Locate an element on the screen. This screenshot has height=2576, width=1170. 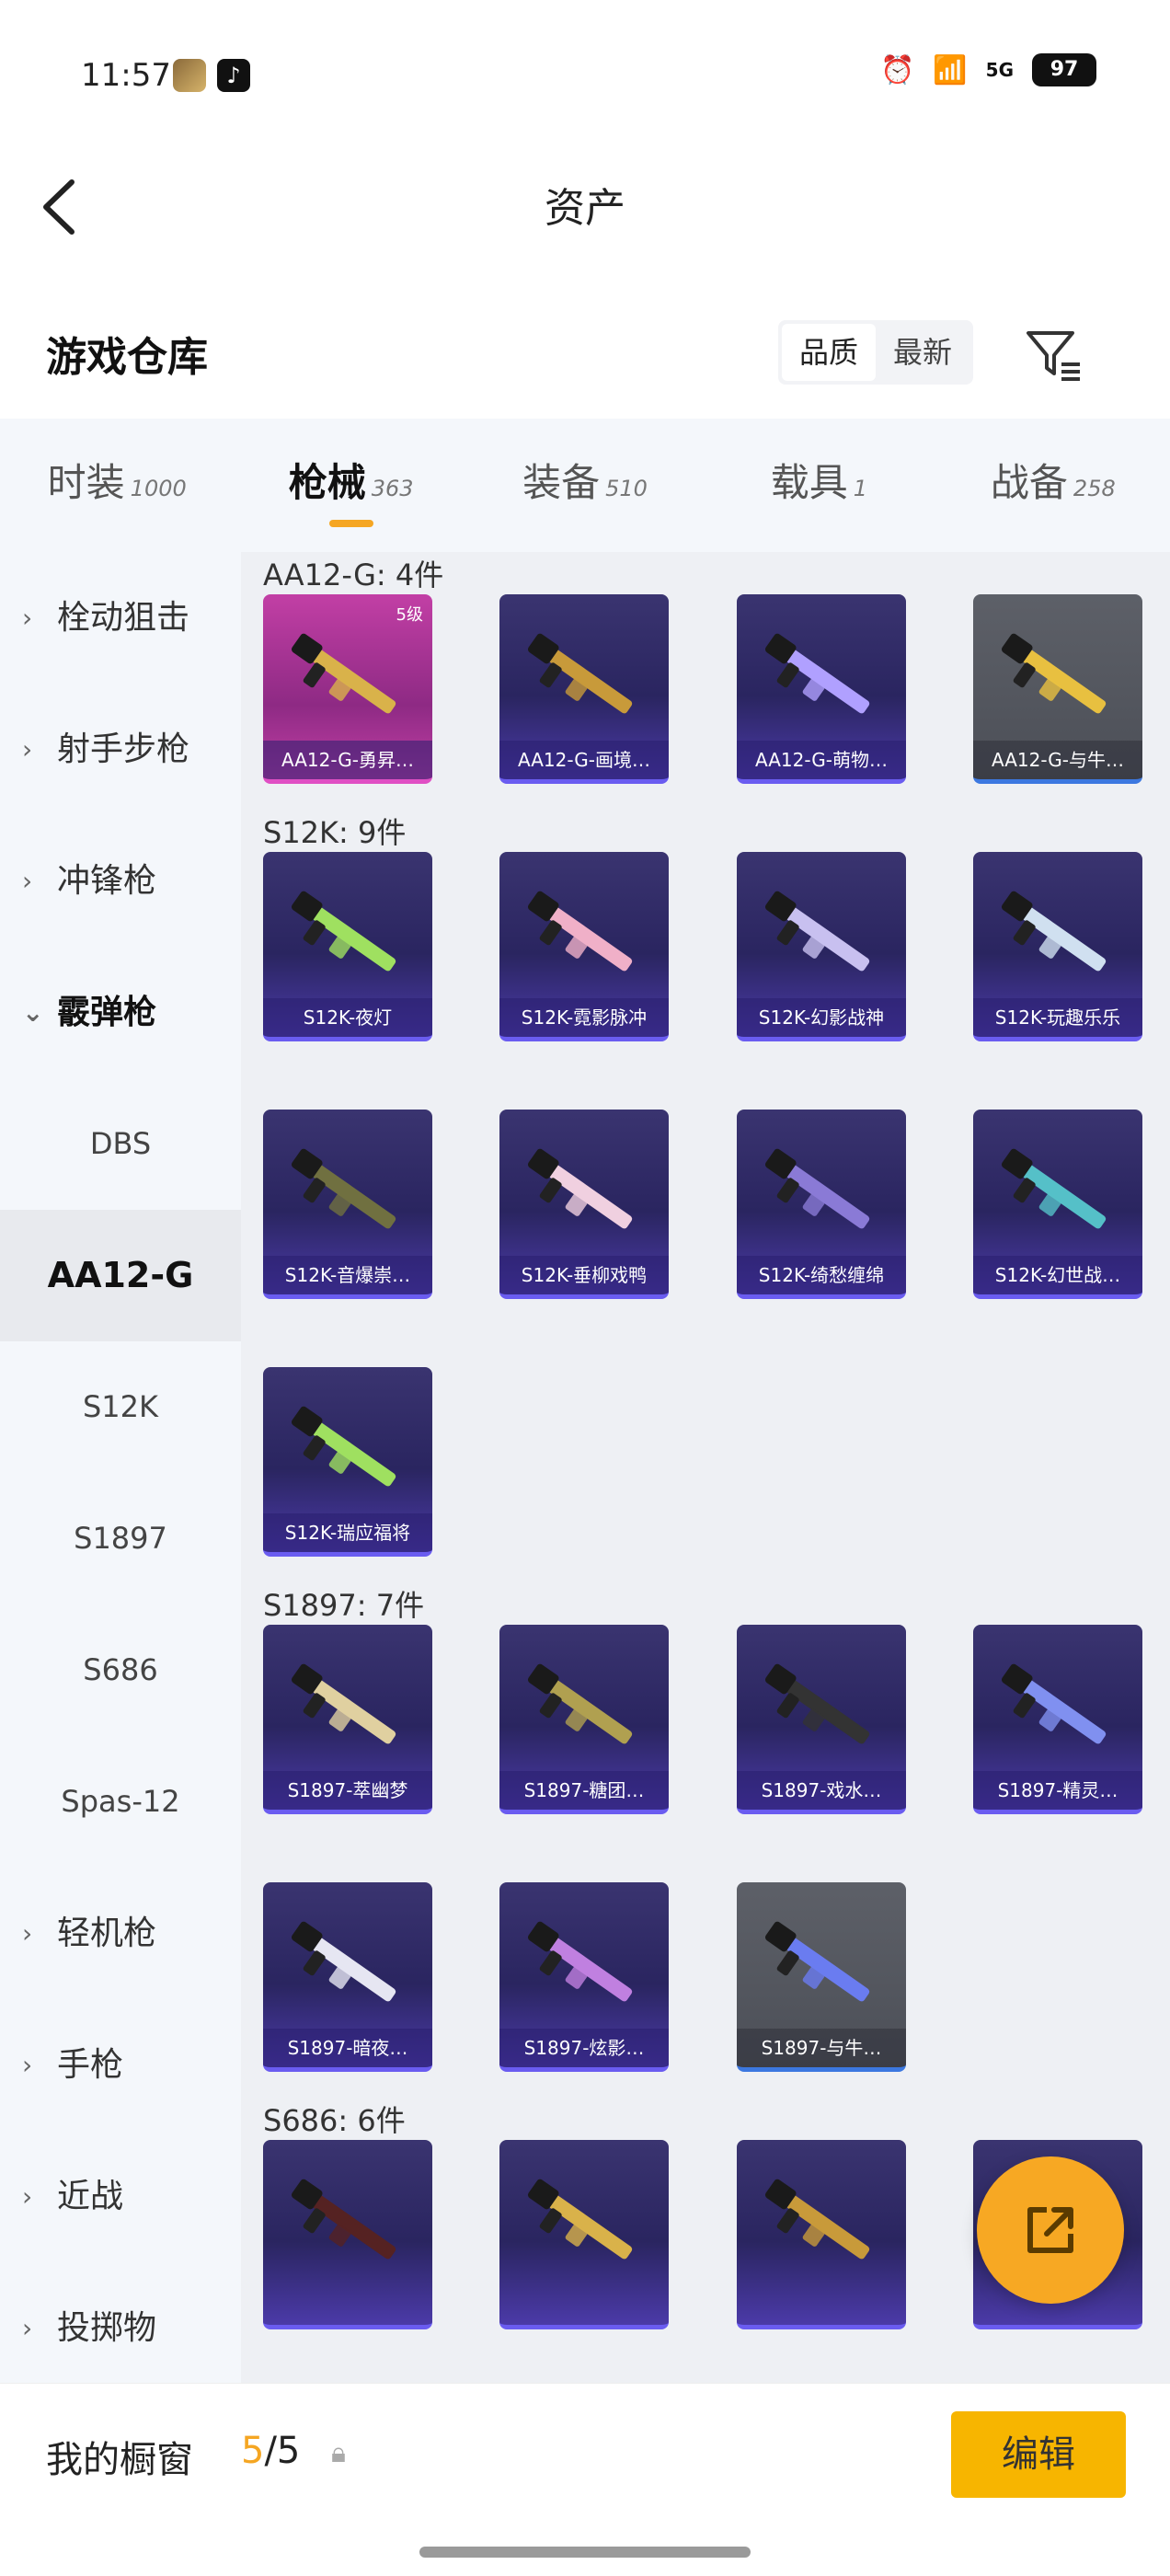
skin-card: S12K-幻影战神 is located at coordinates (821, 947).